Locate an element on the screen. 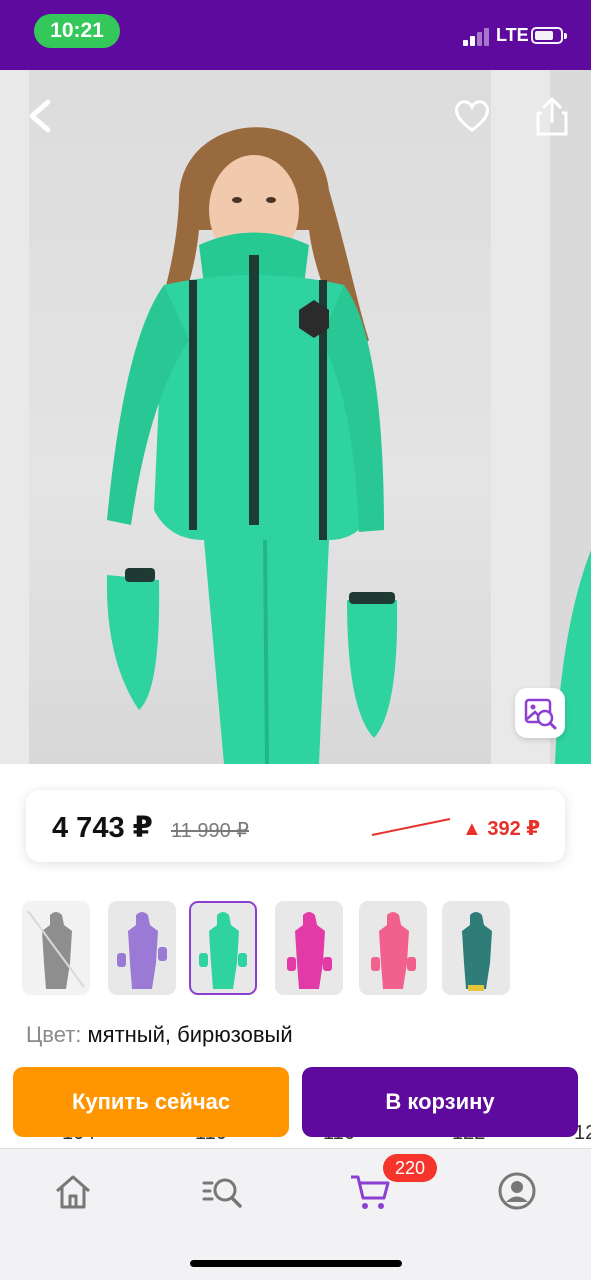 Image resolution: width=591 pixels, height=1280 pixels. tab-profile is located at coordinates (517, 1191).